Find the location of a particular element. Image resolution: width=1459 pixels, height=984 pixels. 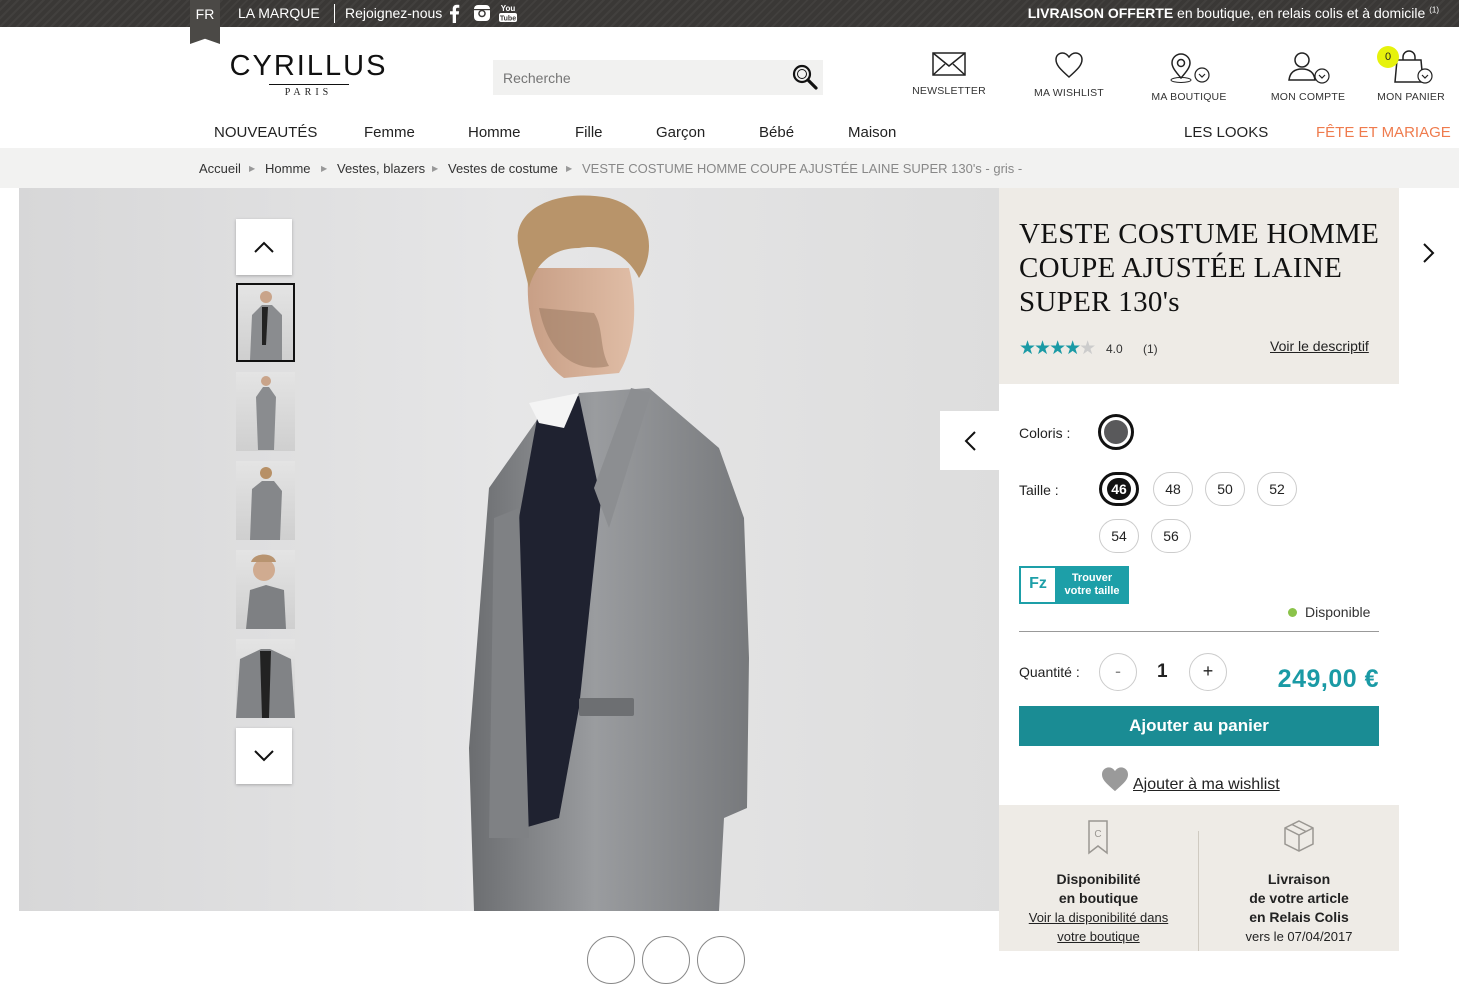

add-to-cart-button: Ajouter au panier is located at coordinates (1199, 726).